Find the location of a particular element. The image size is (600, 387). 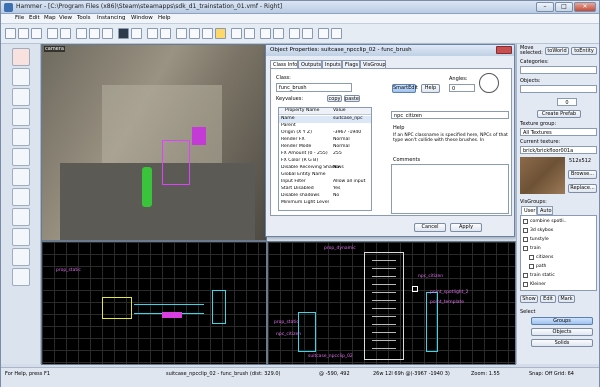

polygon-icon is located at coordinates (194, 33).